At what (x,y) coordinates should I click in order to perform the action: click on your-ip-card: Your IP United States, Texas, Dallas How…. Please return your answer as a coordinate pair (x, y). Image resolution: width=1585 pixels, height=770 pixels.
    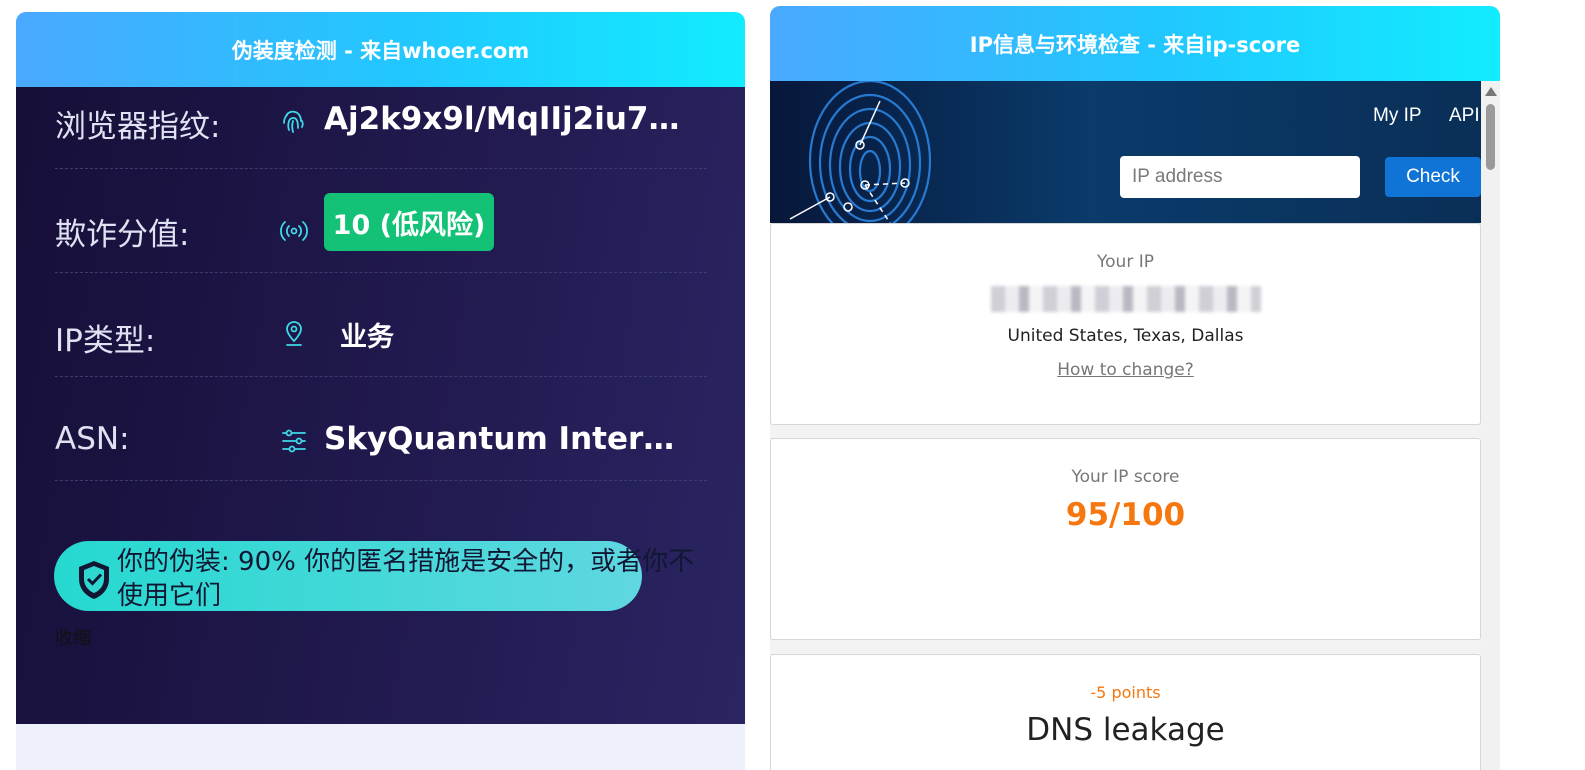
    Looking at the image, I should click on (1125, 324).